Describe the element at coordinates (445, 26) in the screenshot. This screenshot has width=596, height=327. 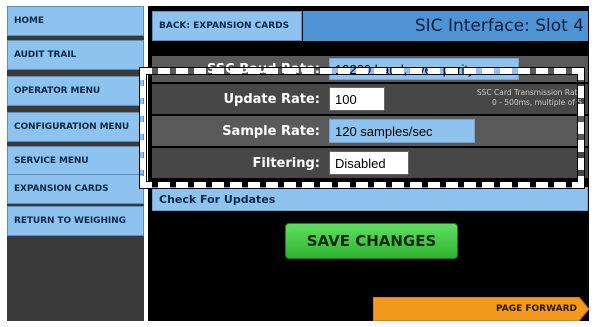
I see `page-title: SIC Interface: Slot 4` at that location.